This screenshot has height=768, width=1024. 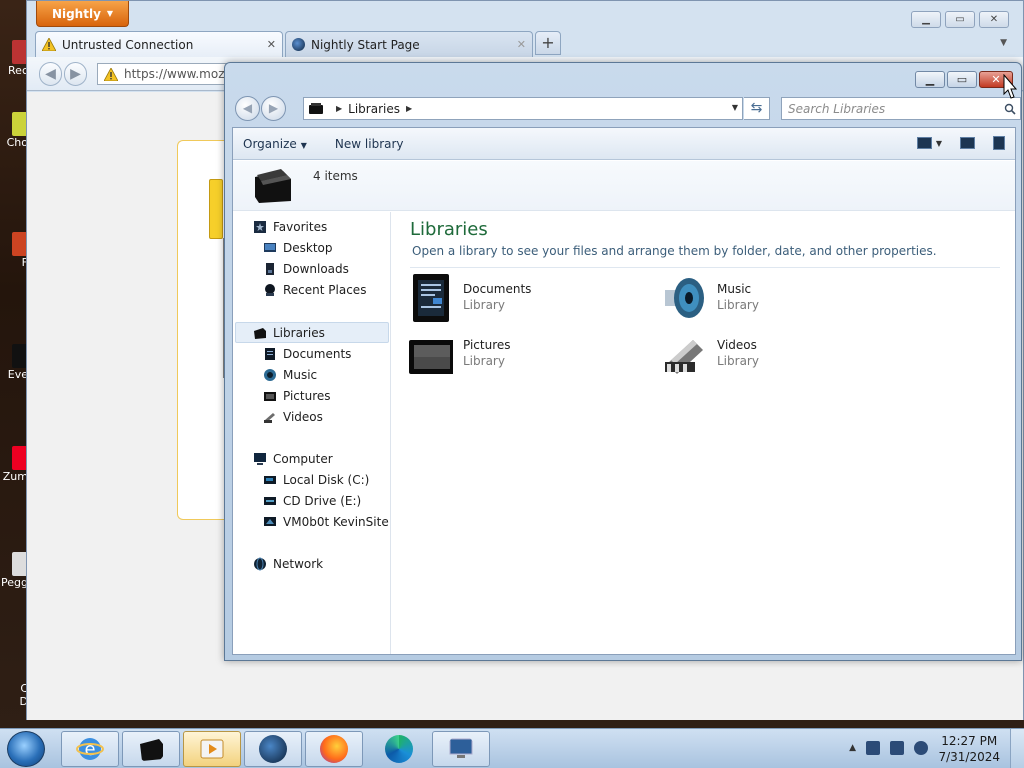 I want to click on address-row: ◀ ▶ ▶ Libraries ▶ ▼ ⇆, so click(x=627, y=108).